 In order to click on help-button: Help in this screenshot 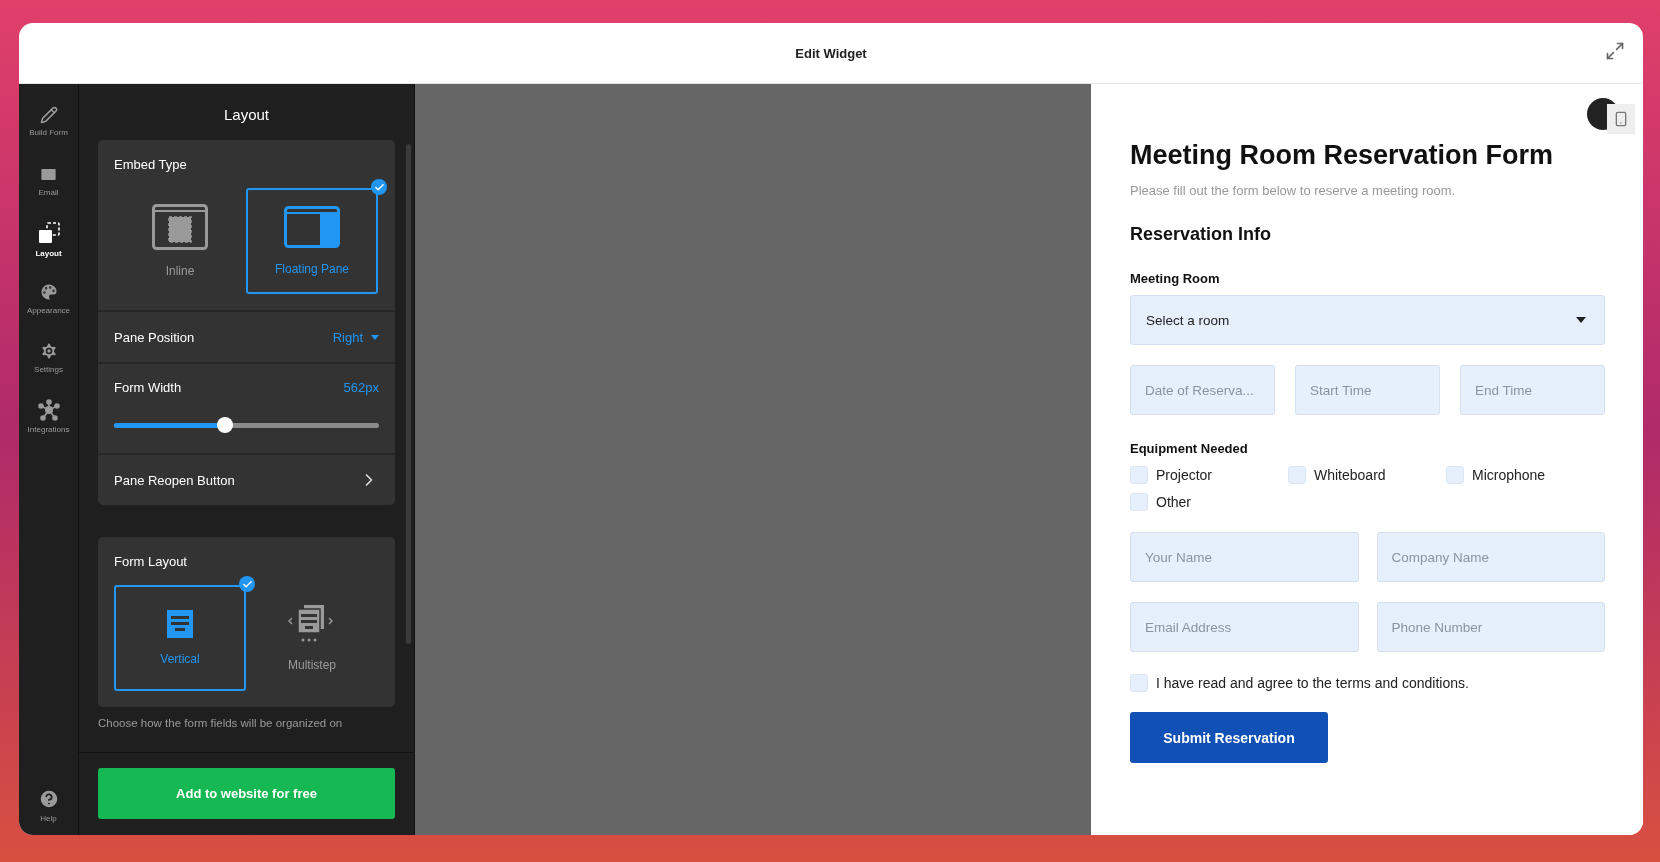, I will do `click(48, 805)`.